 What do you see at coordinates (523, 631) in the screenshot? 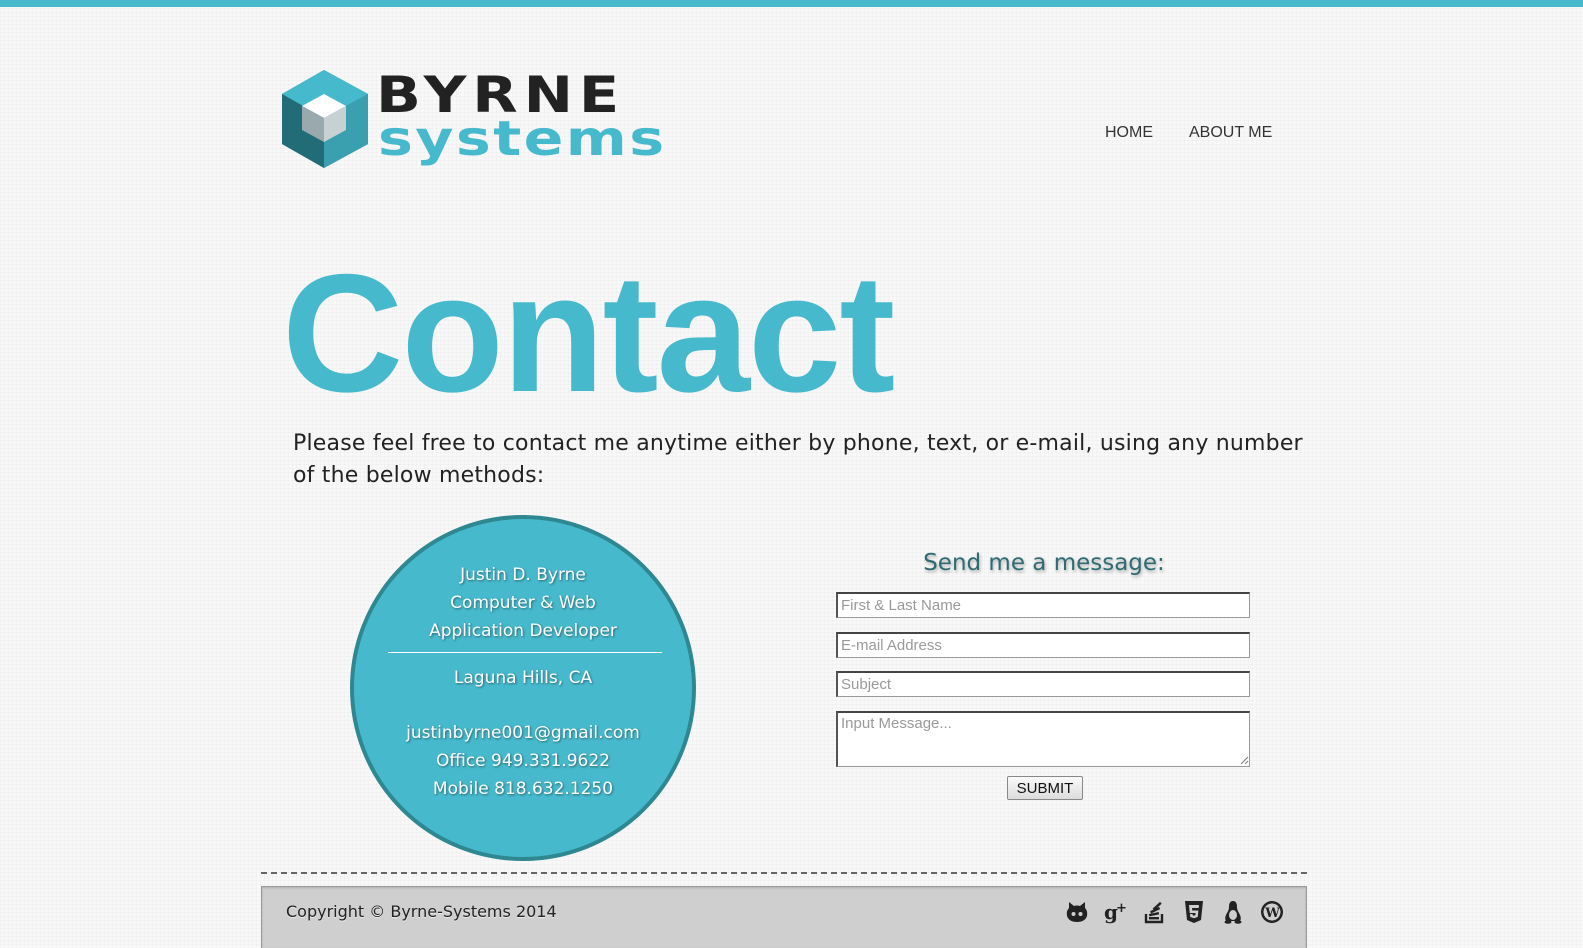
I see `contact-role-line2: Application Developer` at bounding box center [523, 631].